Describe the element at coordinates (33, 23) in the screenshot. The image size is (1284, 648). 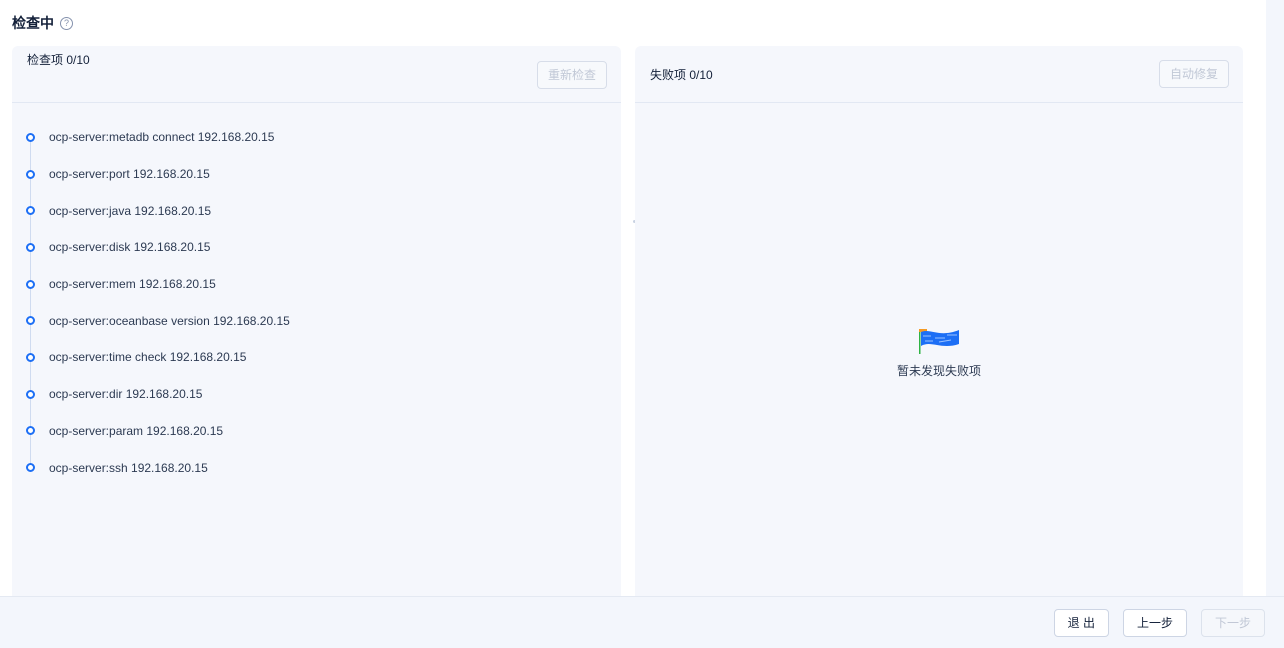
I see `page-title: 检查中` at that location.